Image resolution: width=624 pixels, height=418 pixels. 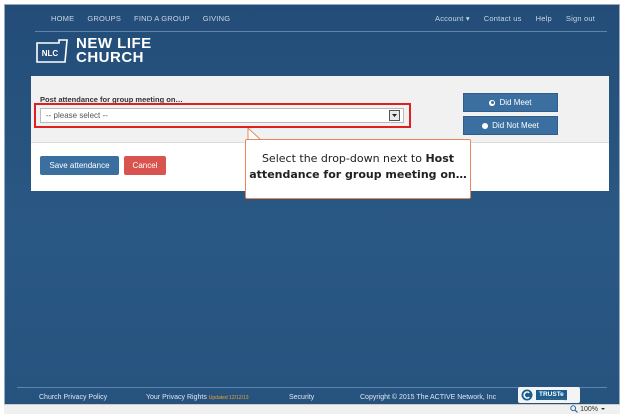 I want to click on nav-home-link: HOME, so click(x=62, y=18).